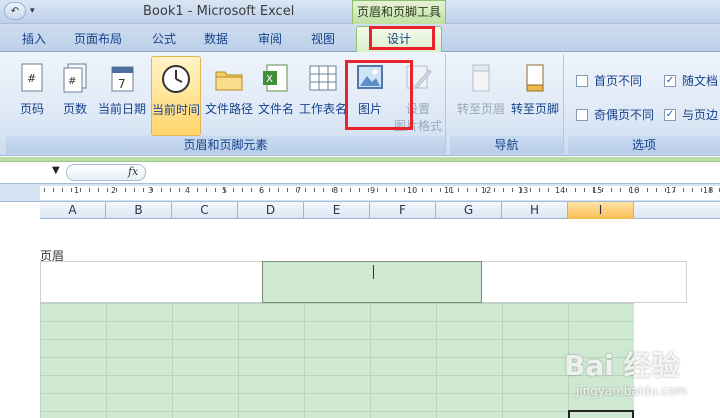  I want to click on tab-page-layout: 页面布局, so click(98, 38).